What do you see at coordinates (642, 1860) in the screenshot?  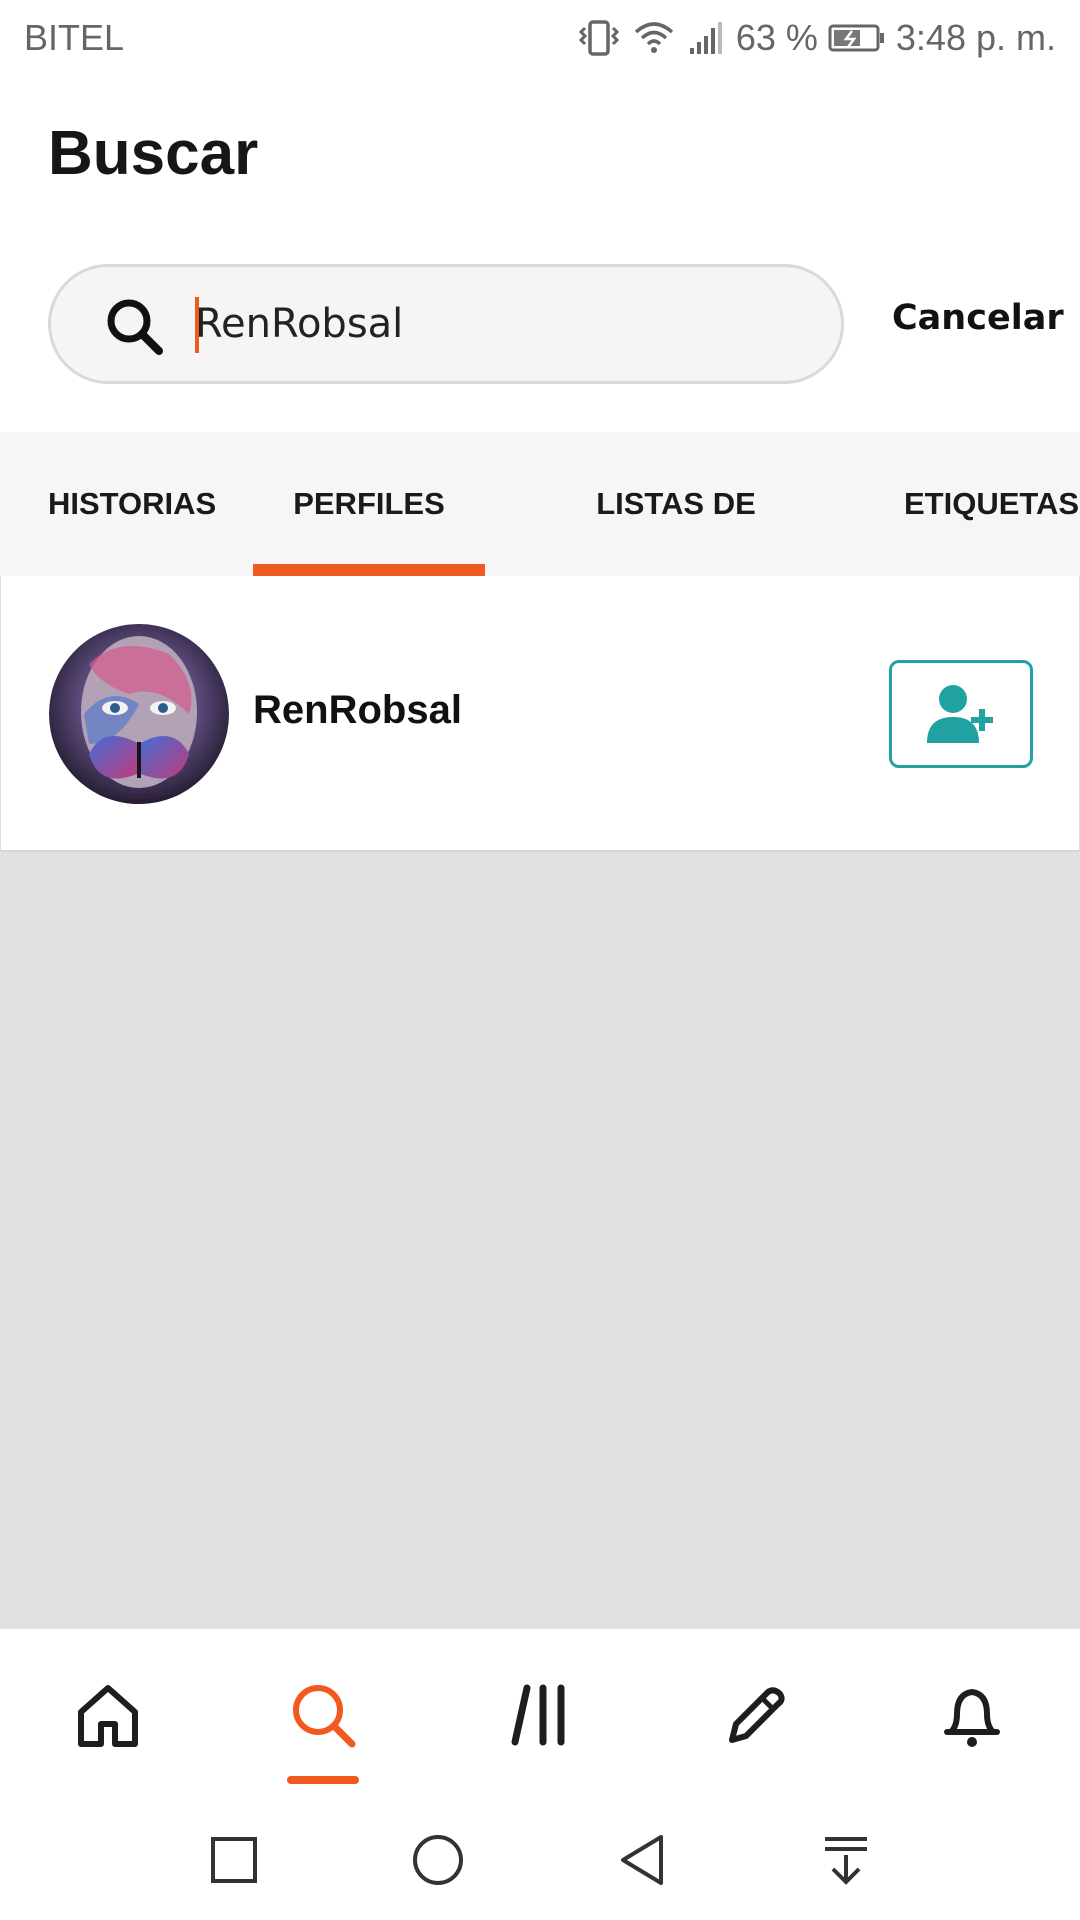 I see `back-icon` at bounding box center [642, 1860].